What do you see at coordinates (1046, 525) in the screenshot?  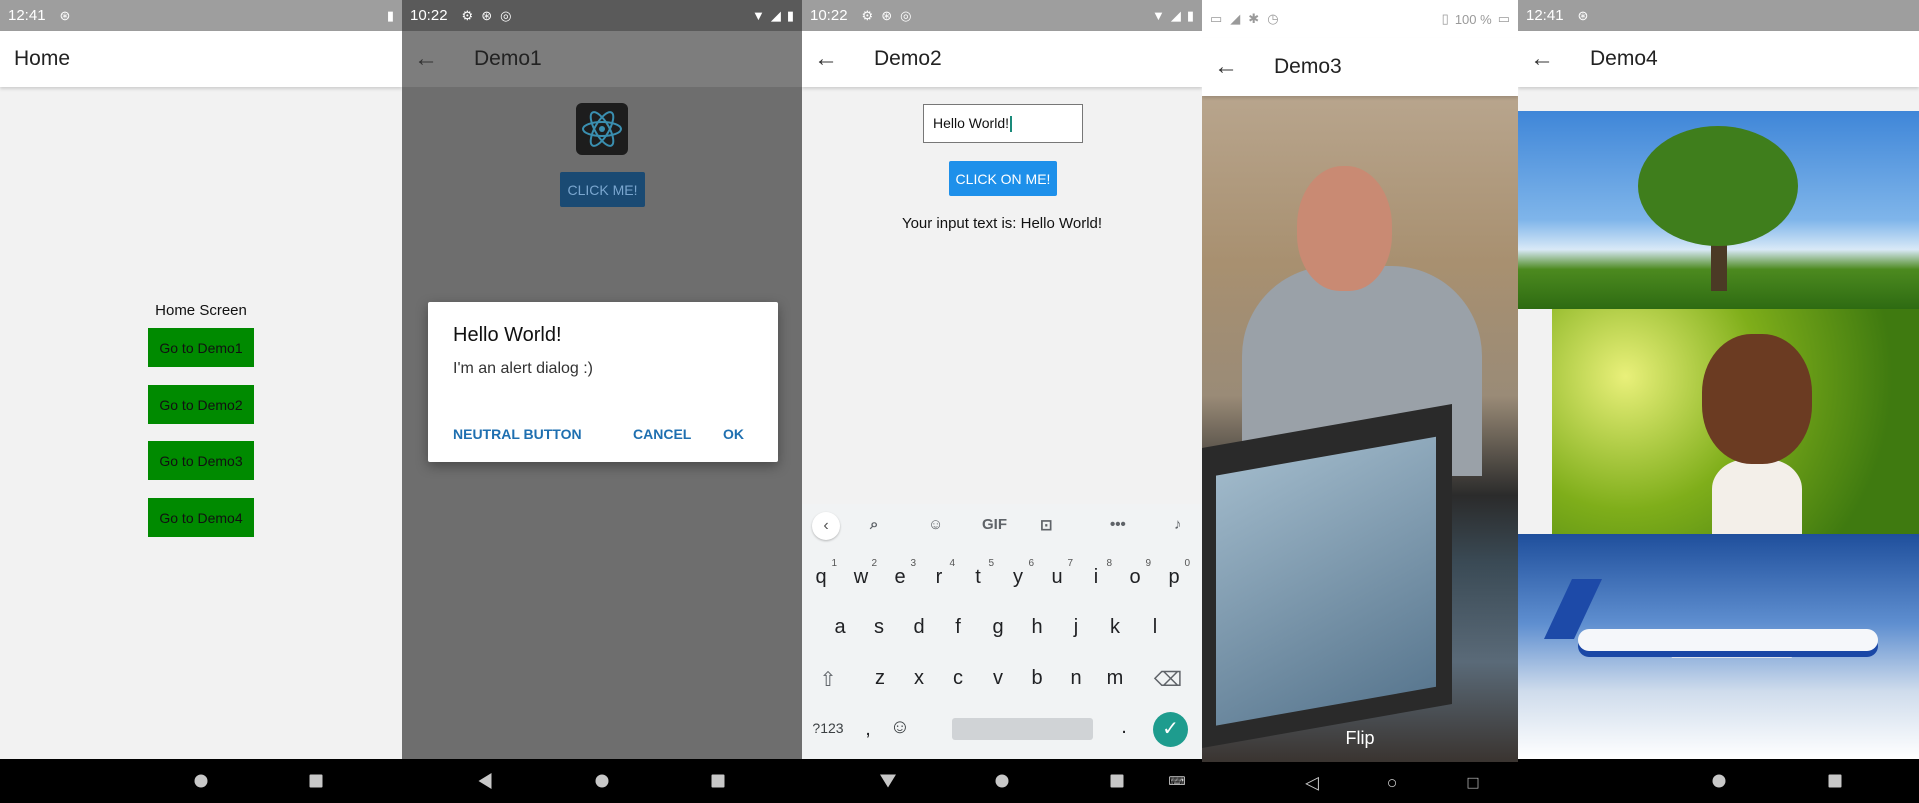 I see `translate-icon: ⊡` at bounding box center [1046, 525].